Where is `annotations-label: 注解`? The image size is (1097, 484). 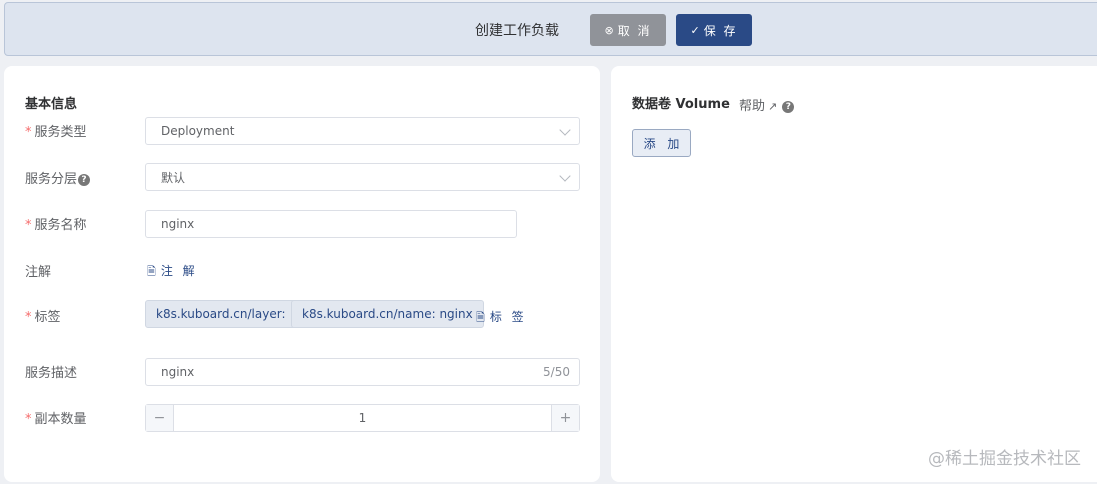
annotations-label: 注解 is located at coordinates (38, 272).